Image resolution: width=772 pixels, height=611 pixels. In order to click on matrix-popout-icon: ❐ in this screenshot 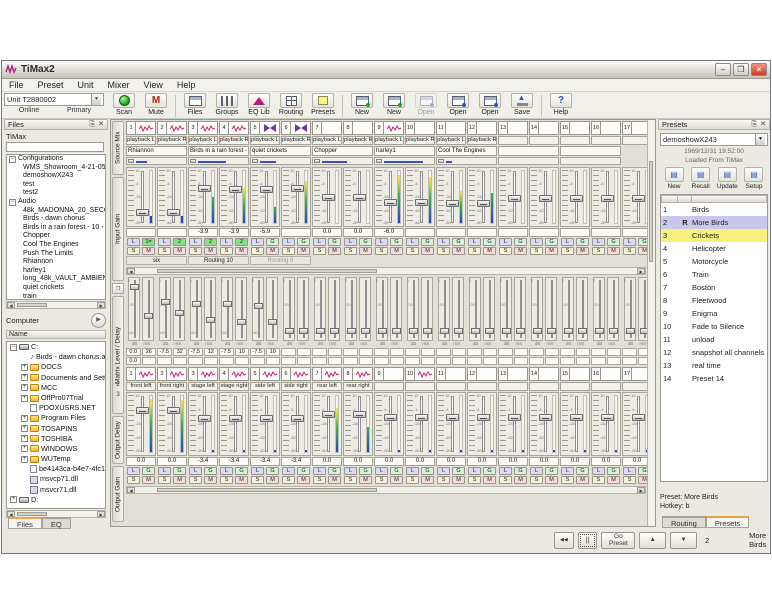, I will do `click(118, 288)`.